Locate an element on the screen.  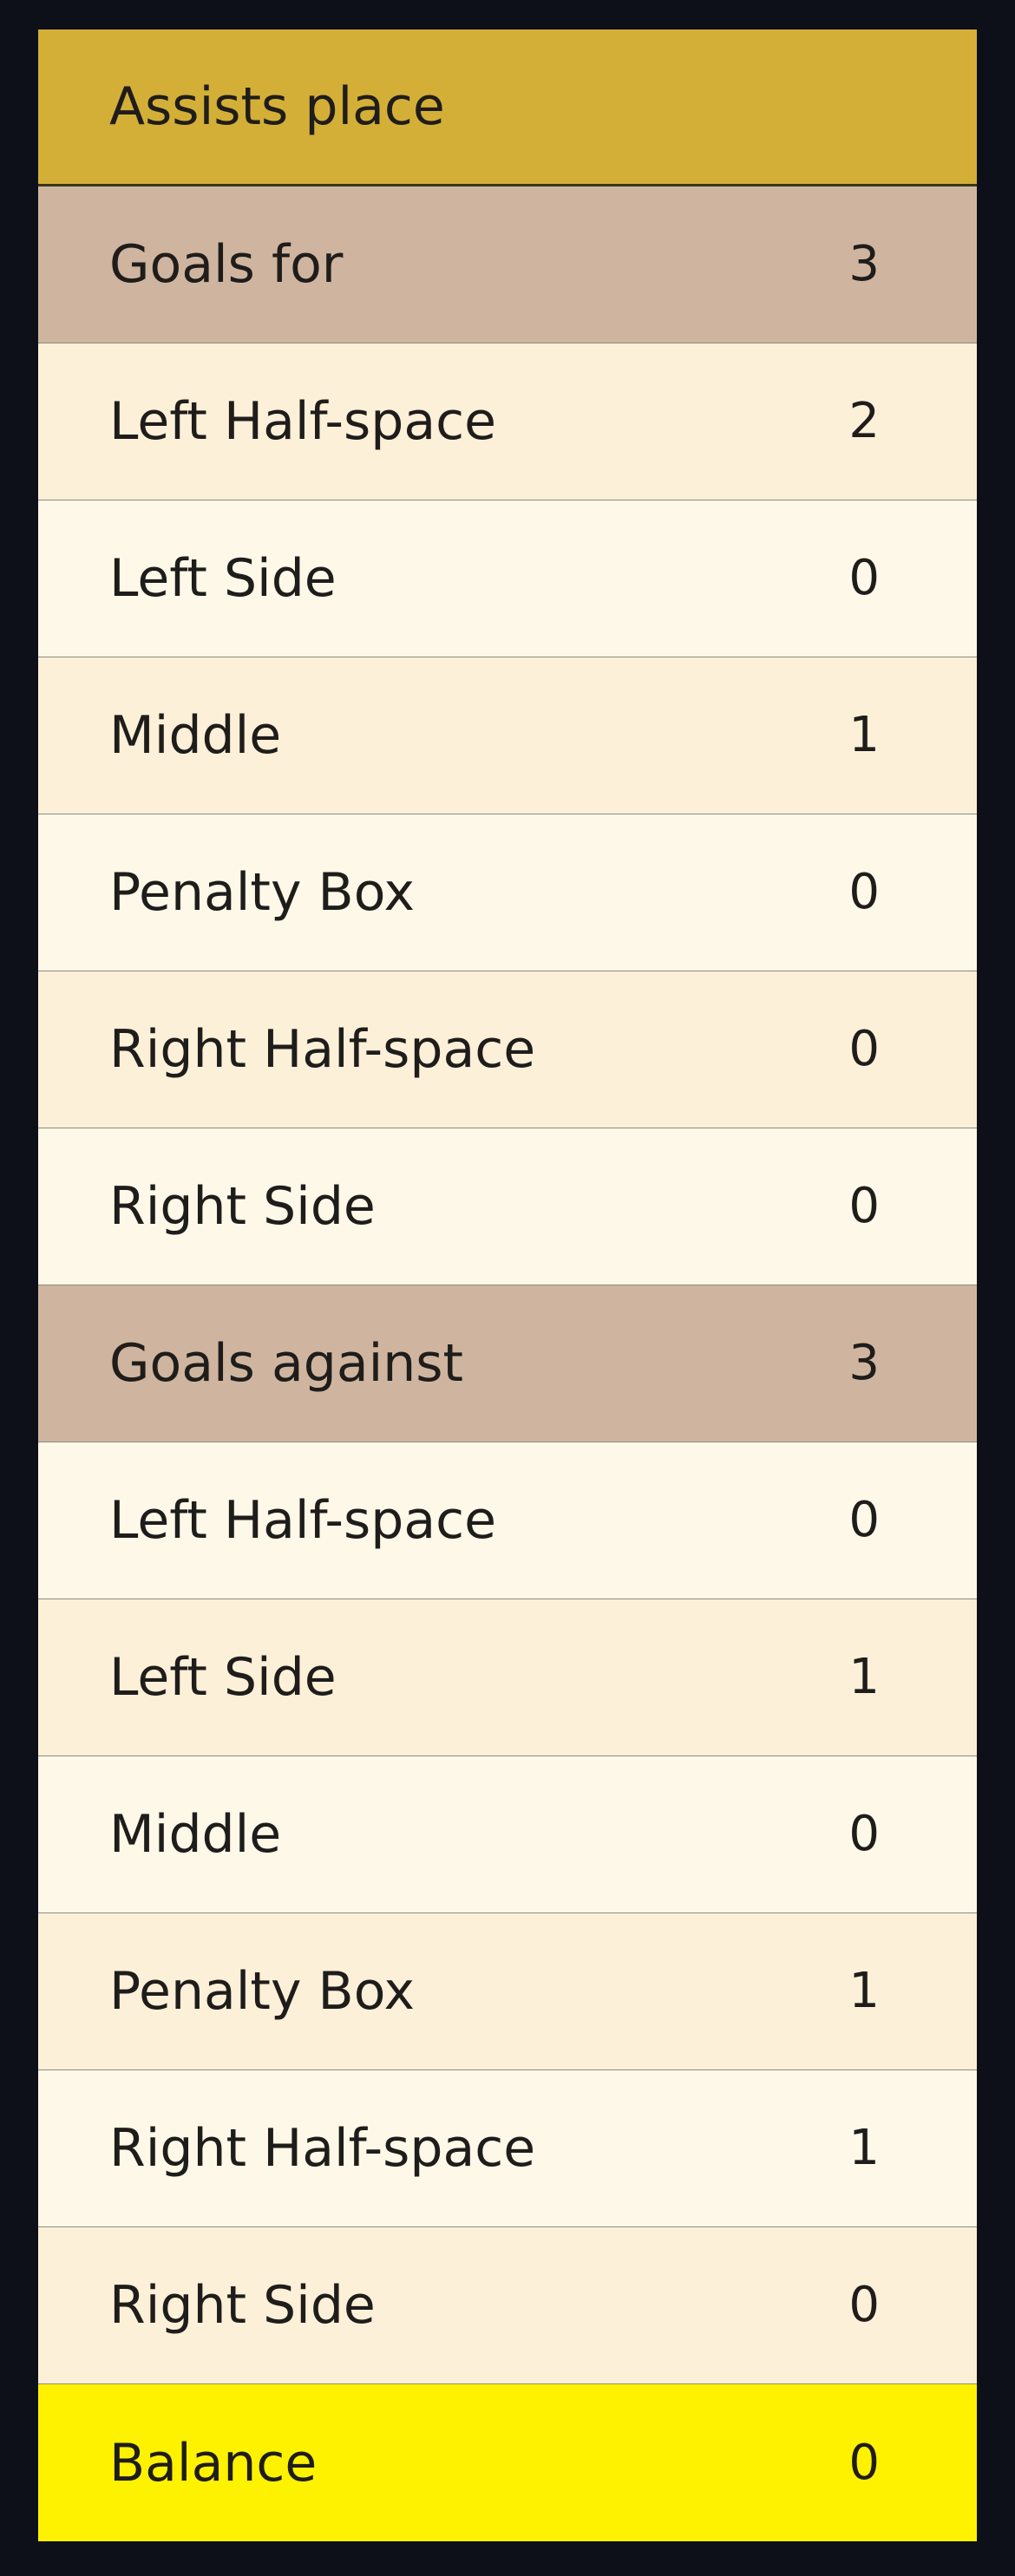
table-row: Right Half-space 1 is located at coordinates (507, 2148).